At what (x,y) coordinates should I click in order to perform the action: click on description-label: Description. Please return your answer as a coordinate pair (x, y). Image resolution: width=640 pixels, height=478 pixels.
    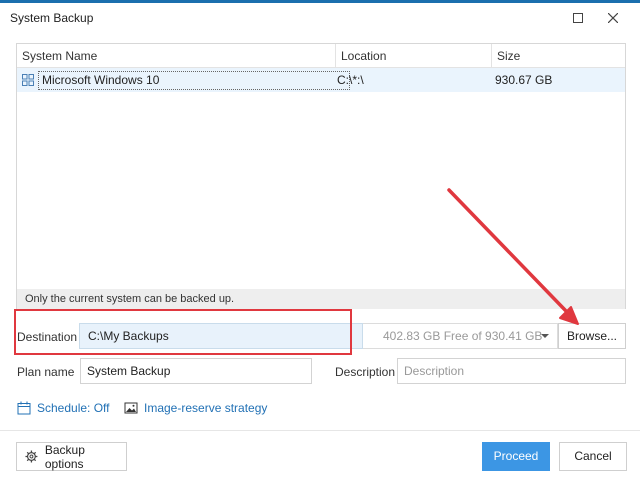
    Looking at the image, I should click on (365, 372).